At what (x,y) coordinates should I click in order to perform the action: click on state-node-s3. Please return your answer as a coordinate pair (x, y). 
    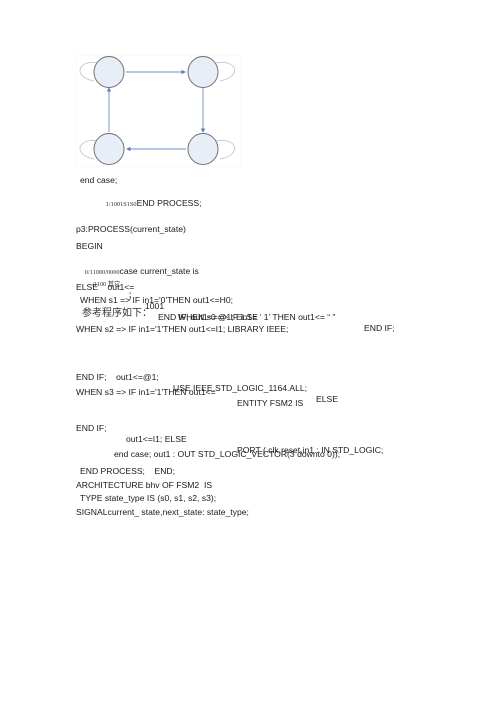
    Looking at the image, I should click on (109, 149).